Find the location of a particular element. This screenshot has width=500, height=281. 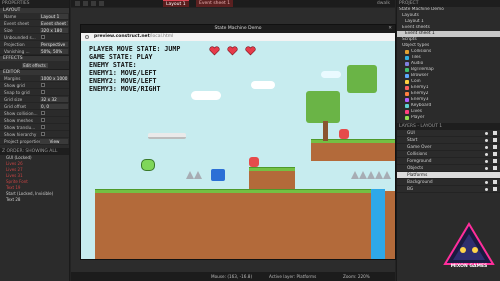

prop-value: Perspective is located at coordinates (54, 44).